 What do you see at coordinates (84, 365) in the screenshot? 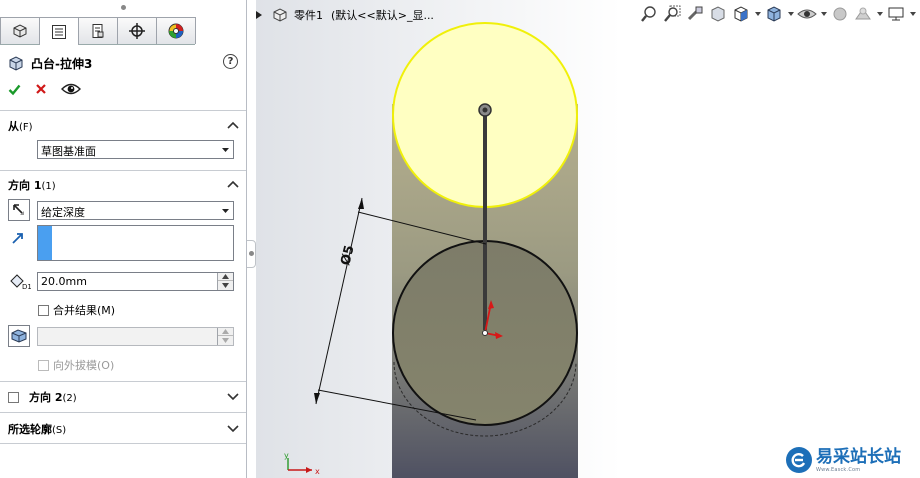
I see `draft-outward-label: 向外拔模(O)` at bounding box center [84, 365].